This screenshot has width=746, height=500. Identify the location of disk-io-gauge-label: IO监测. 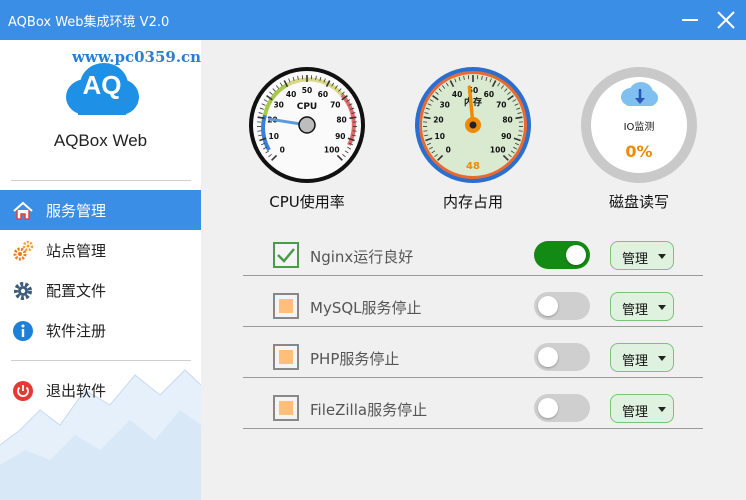
(639, 126).